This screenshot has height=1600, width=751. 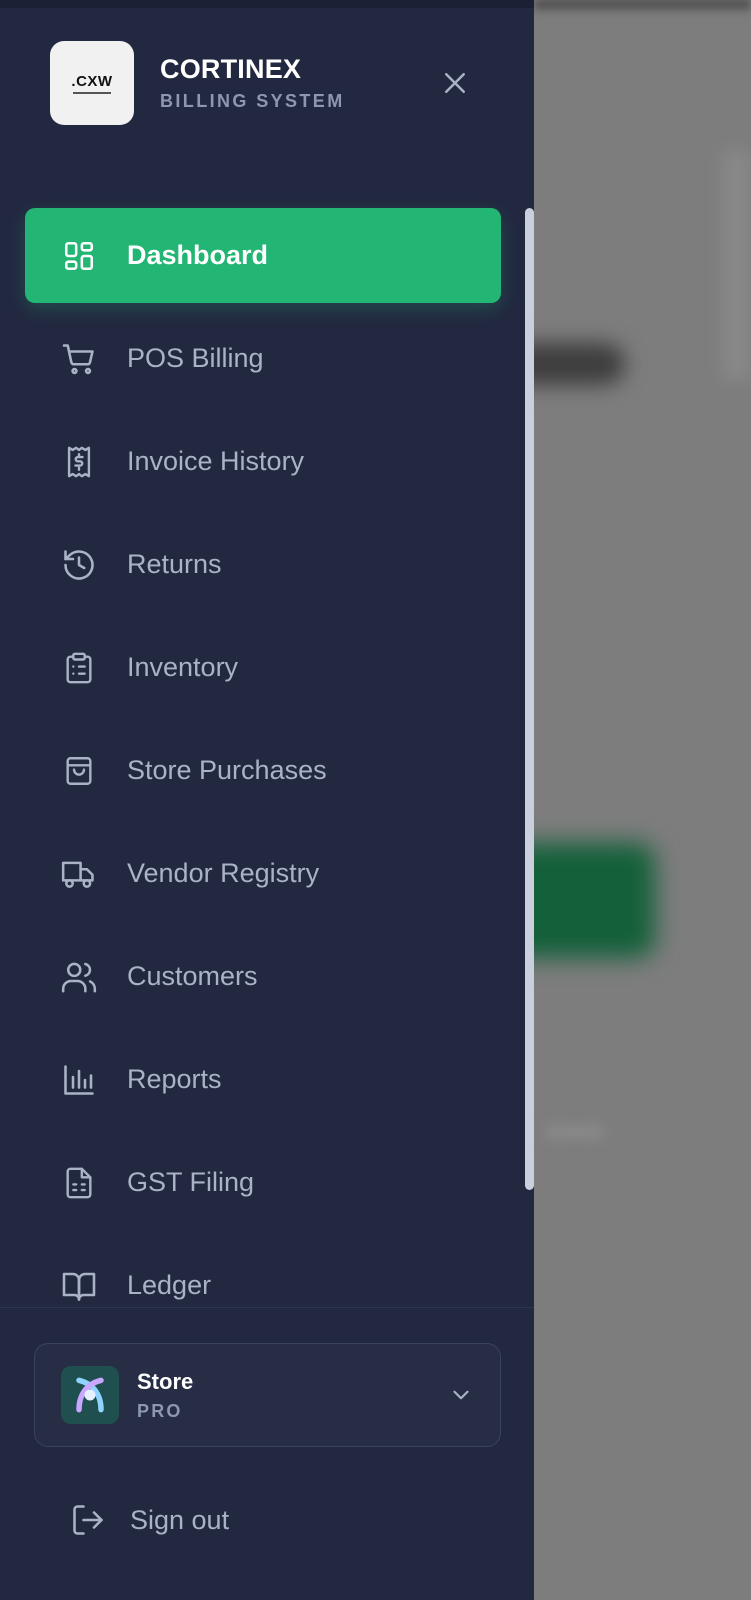 What do you see at coordinates (263, 1182) in the screenshot?
I see `sidebar-item-gst-filing: GST Filing` at bounding box center [263, 1182].